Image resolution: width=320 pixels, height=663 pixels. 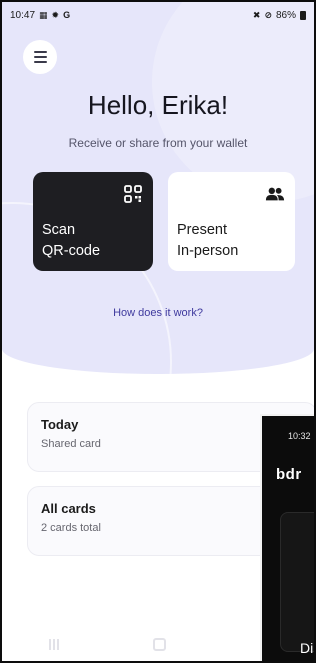 What do you see at coordinates (303, 15) in the screenshot?
I see `battery-icon` at bounding box center [303, 15].